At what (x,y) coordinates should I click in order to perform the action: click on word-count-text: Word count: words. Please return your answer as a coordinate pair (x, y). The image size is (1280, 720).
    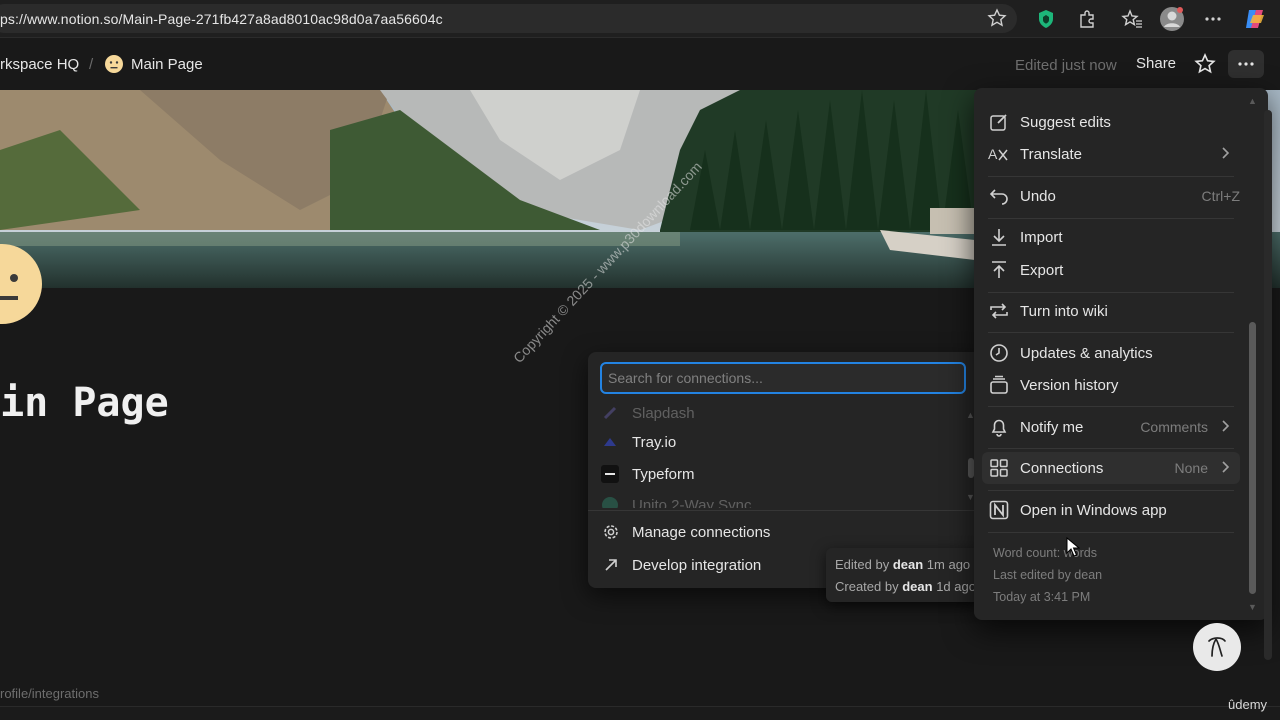
    Looking at the image, I should click on (1045, 553).